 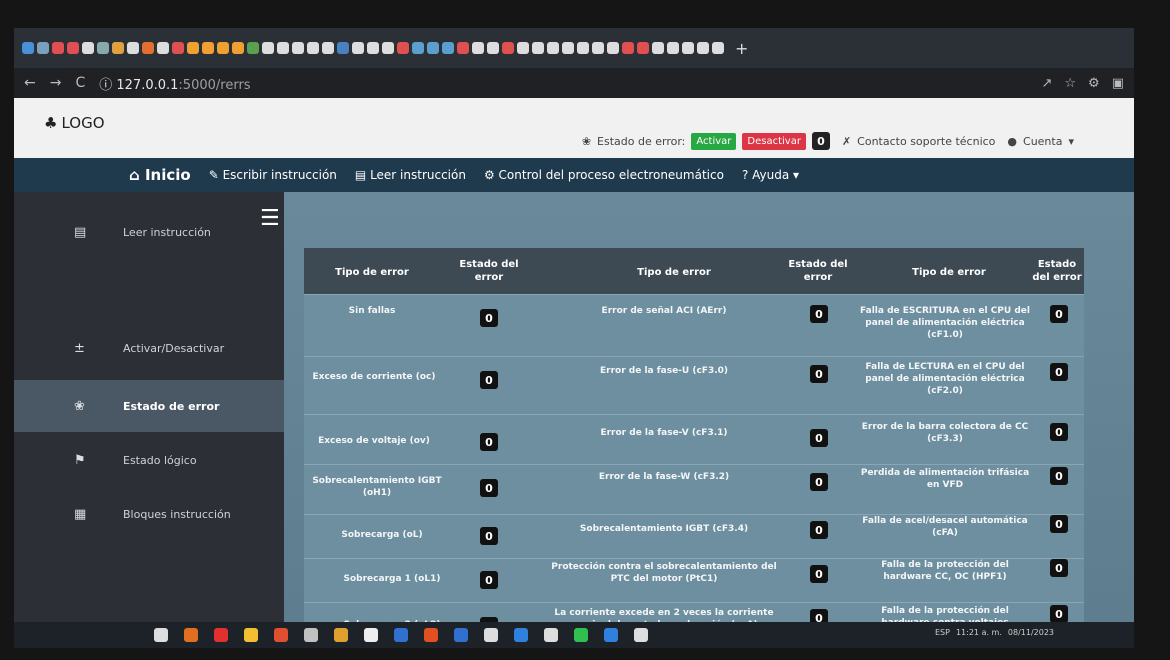 What do you see at coordinates (926, 141) in the screenshot?
I see `support-link: Contacto soporte técnico` at bounding box center [926, 141].